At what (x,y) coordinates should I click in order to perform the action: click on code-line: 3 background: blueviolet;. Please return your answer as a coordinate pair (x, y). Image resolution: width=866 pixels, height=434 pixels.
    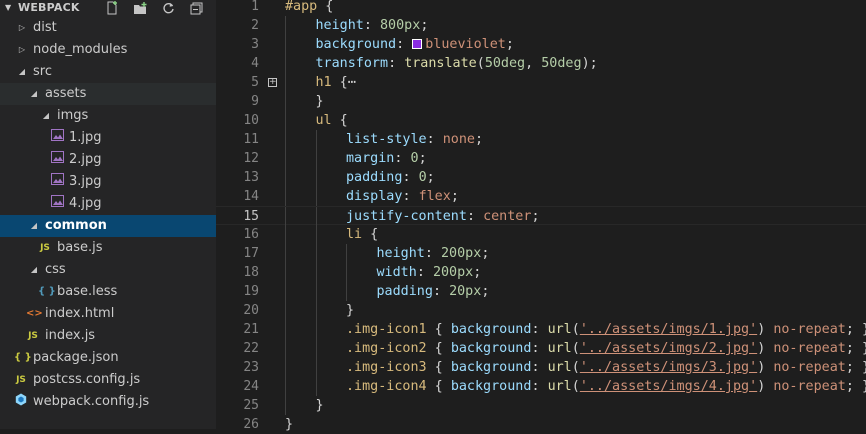
    Looking at the image, I should click on (541, 44).